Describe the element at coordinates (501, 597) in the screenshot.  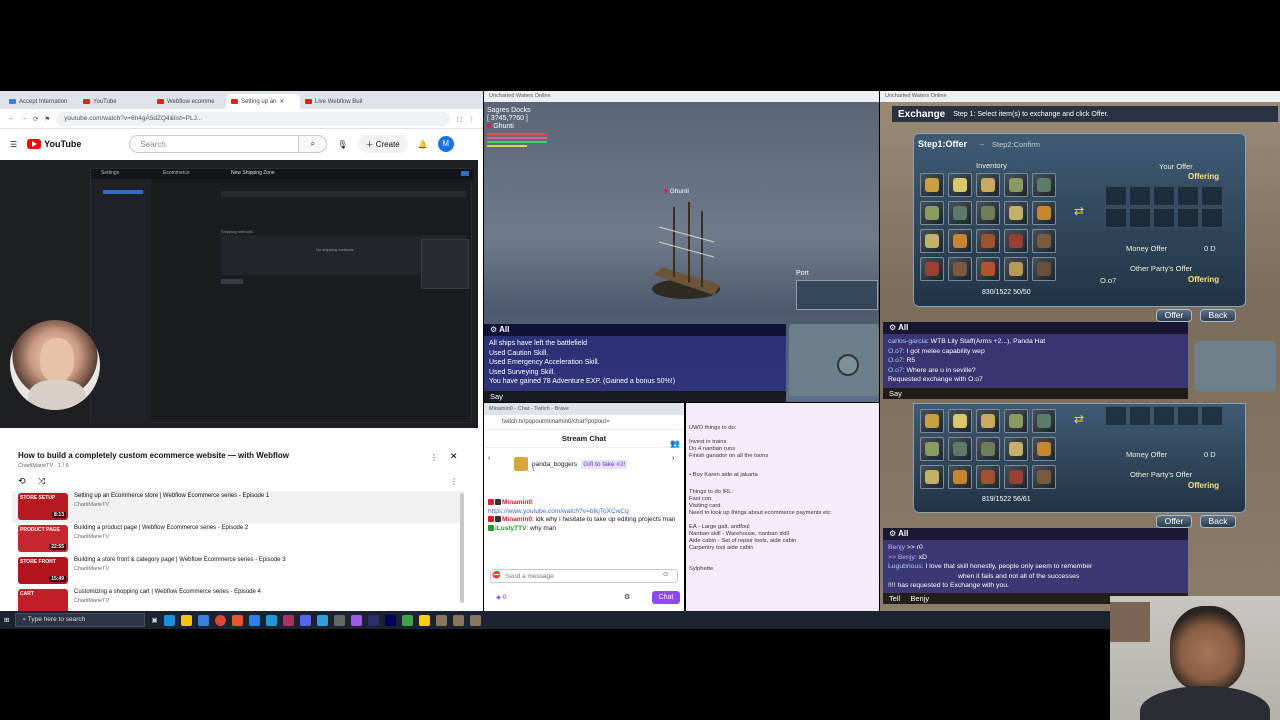
I see `channel-points: ◈ 0` at that location.